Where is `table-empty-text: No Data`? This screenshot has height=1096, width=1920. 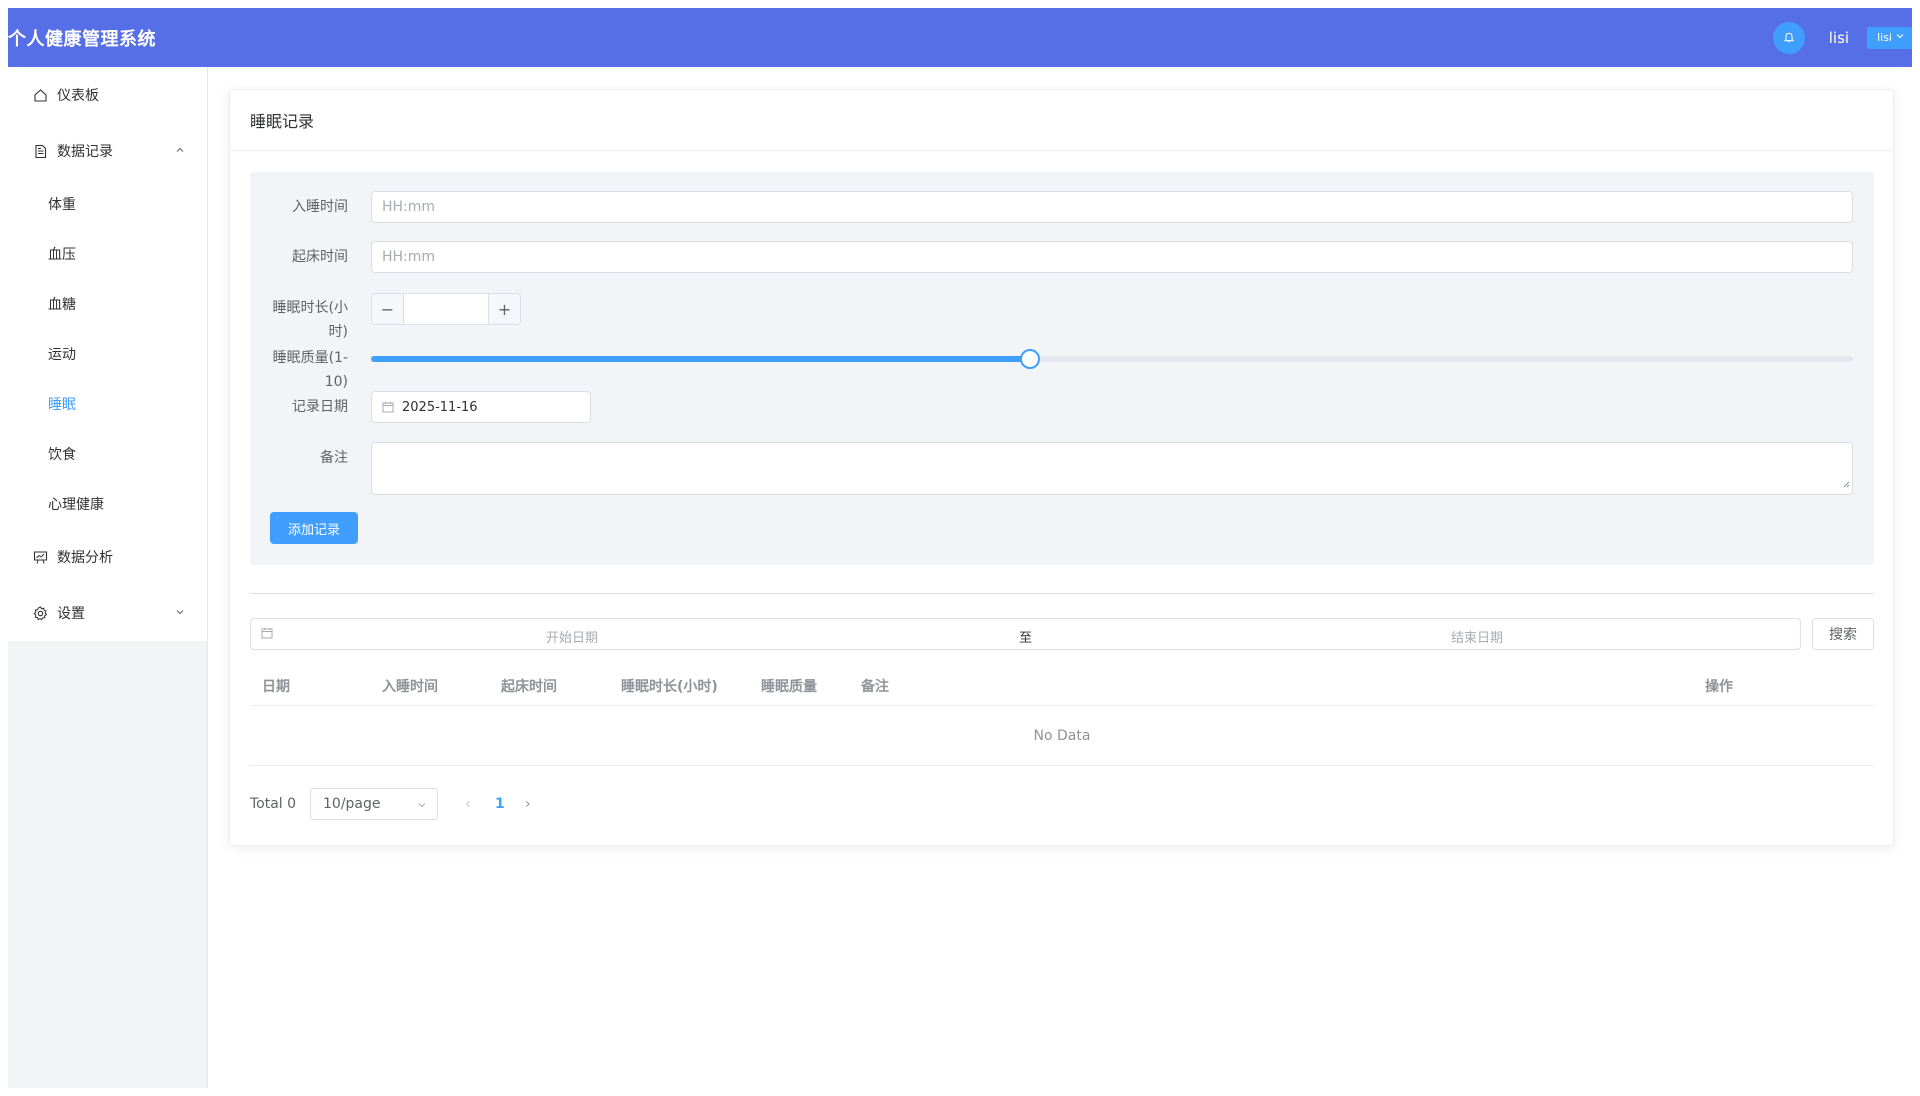
table-empty-text: No Data is located at coordinates (1062, 736).